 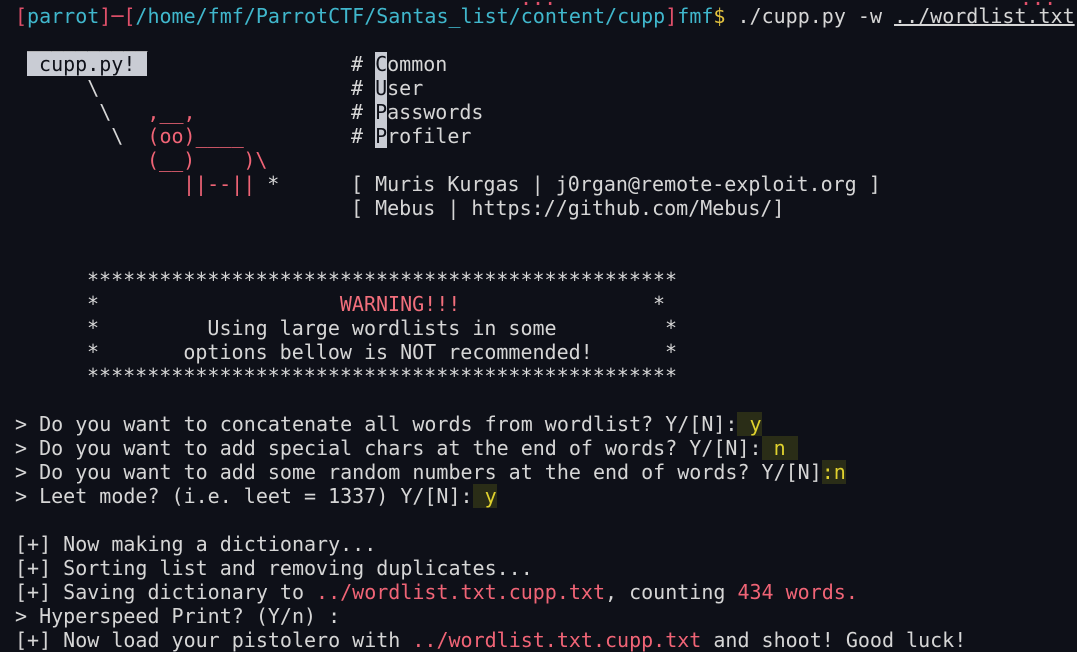 What do you see at coordinates (405, 88) in the screenshot?
I see `acronym-word: ser` at bounding box center [405, 88].